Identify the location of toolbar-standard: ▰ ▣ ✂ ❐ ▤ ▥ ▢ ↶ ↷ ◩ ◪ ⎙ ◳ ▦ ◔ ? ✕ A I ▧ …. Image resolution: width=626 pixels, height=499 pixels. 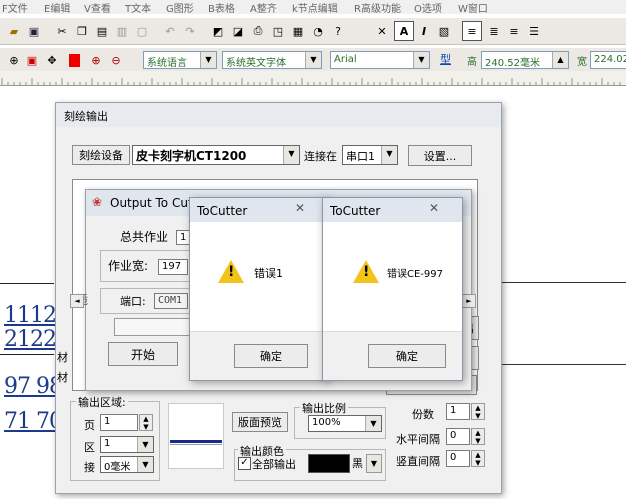
(313, 31).